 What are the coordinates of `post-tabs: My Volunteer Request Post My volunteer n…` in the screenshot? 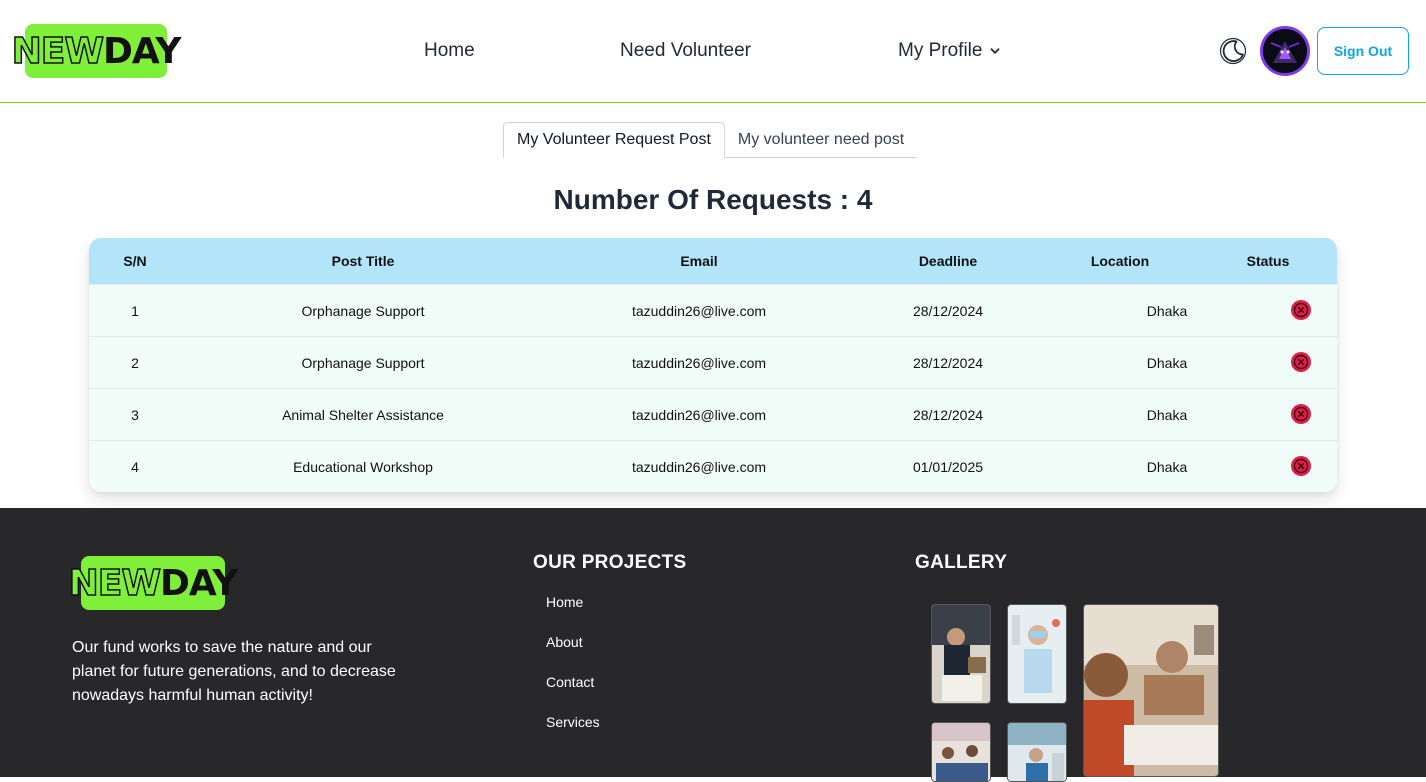 It's located at (710, 140).